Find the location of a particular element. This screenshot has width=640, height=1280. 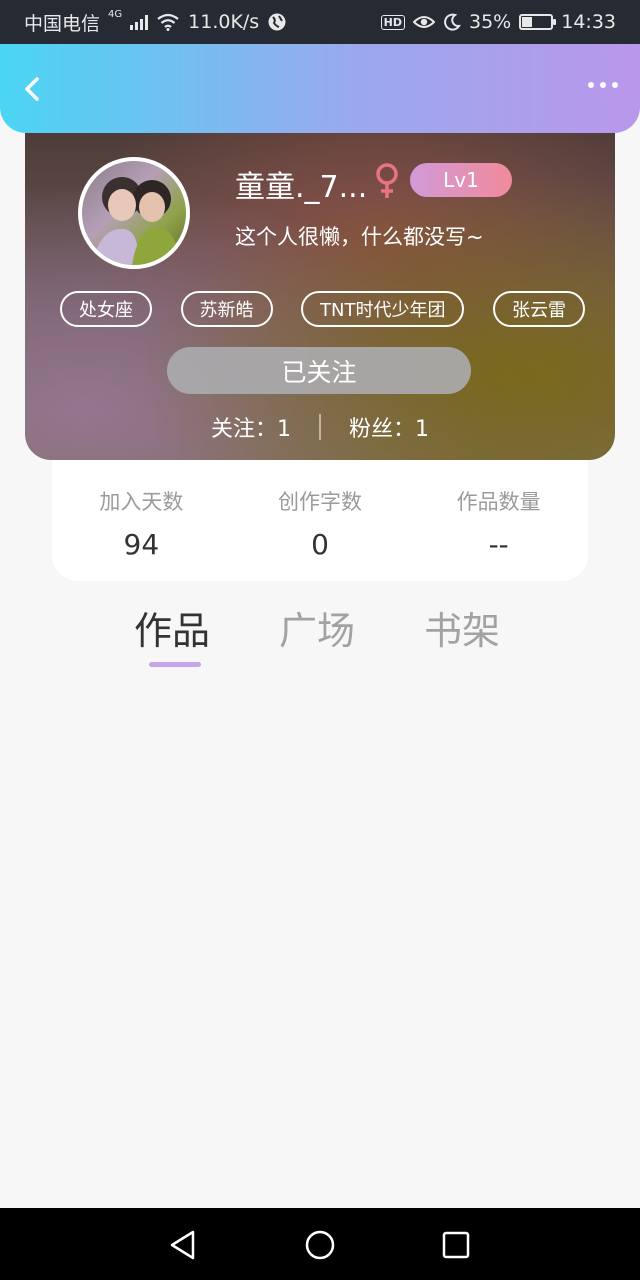

stat-works-count: 作品数量 -- is located at coordinates (498, 533).